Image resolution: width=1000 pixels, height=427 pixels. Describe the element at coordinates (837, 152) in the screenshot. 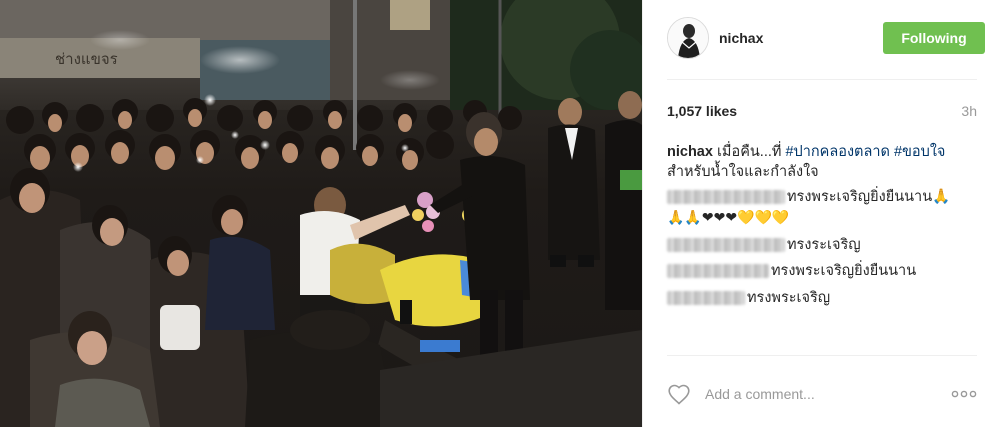

I see `hashtag-link: #ปากคลองตลาด` at that location.